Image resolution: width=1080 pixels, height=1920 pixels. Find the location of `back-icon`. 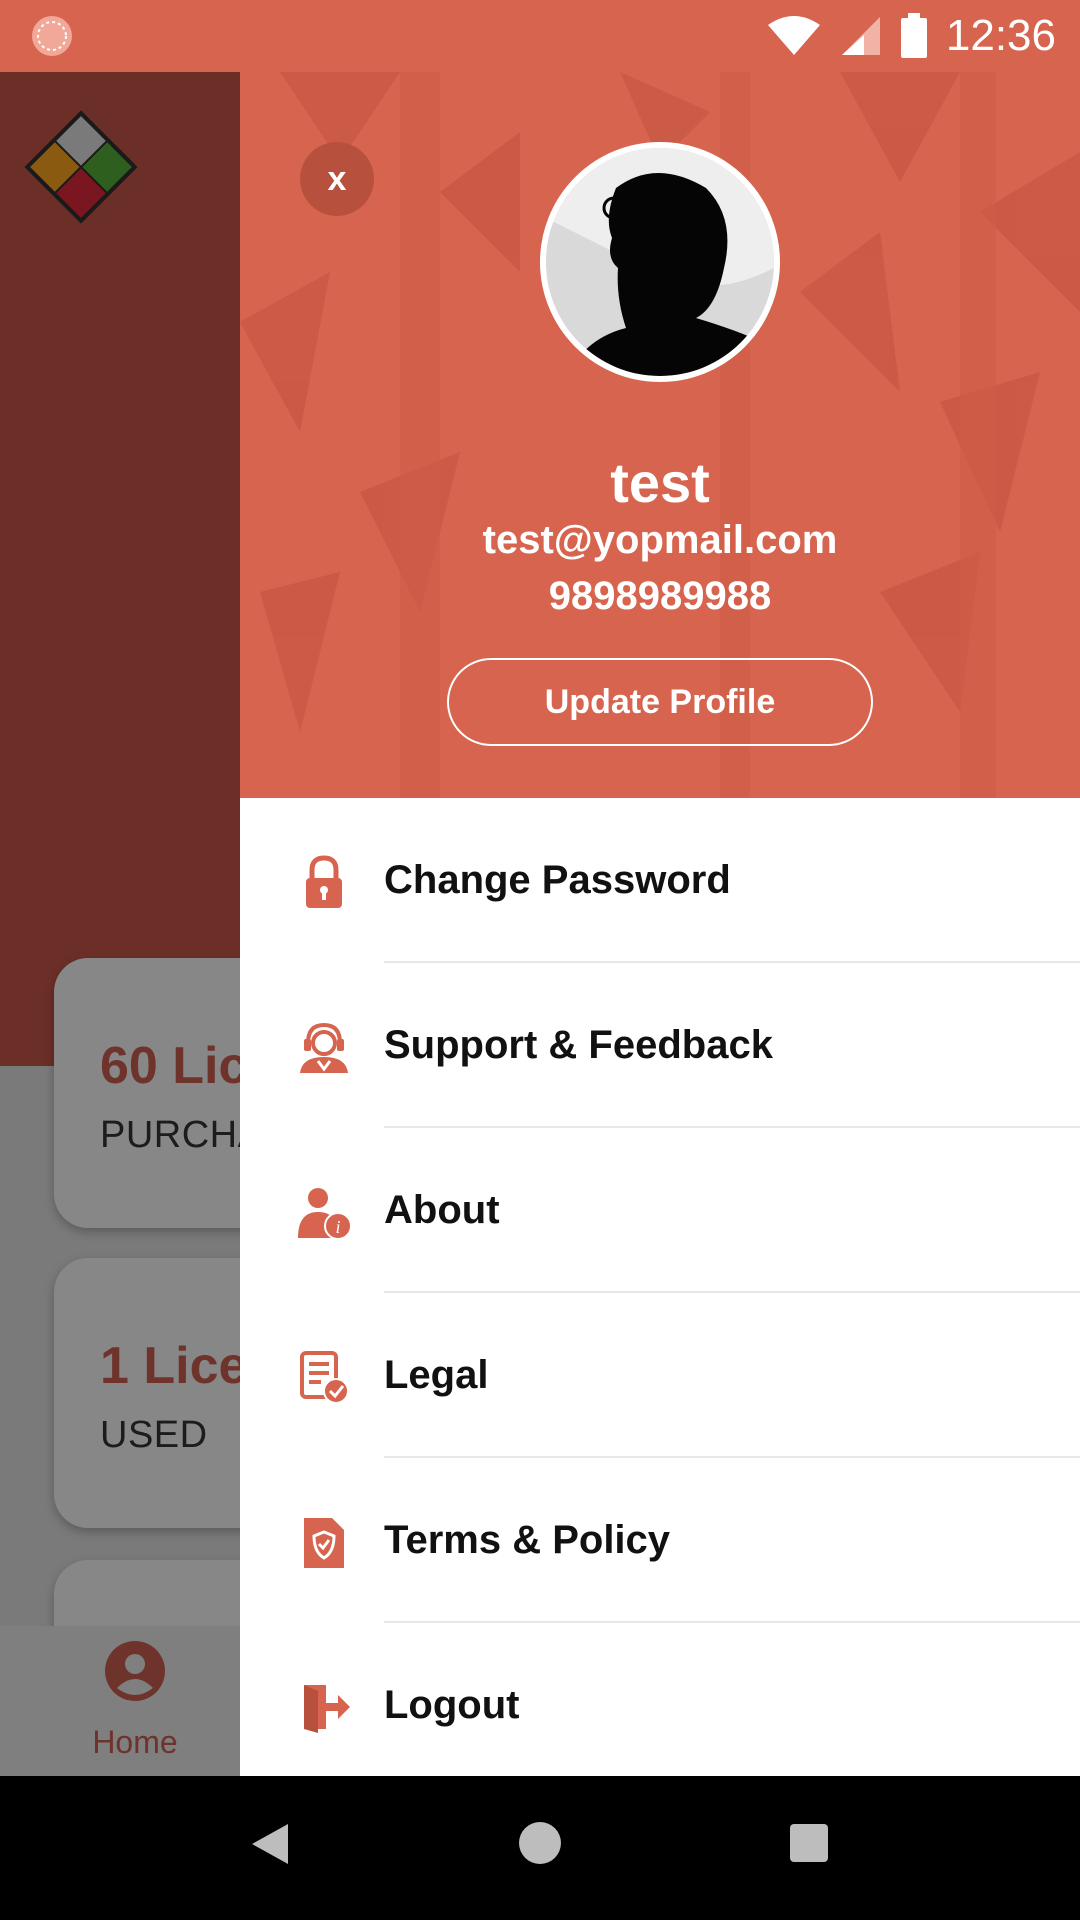

back-icon is located at coordinates (270, 1844).